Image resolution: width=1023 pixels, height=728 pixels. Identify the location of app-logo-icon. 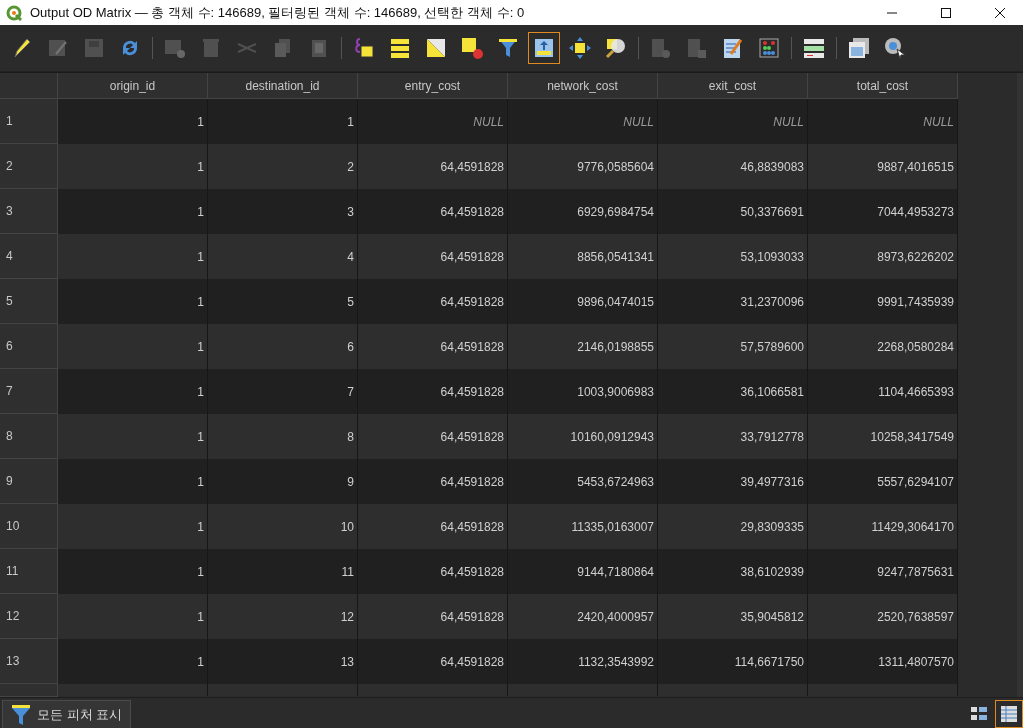
(14, 12).